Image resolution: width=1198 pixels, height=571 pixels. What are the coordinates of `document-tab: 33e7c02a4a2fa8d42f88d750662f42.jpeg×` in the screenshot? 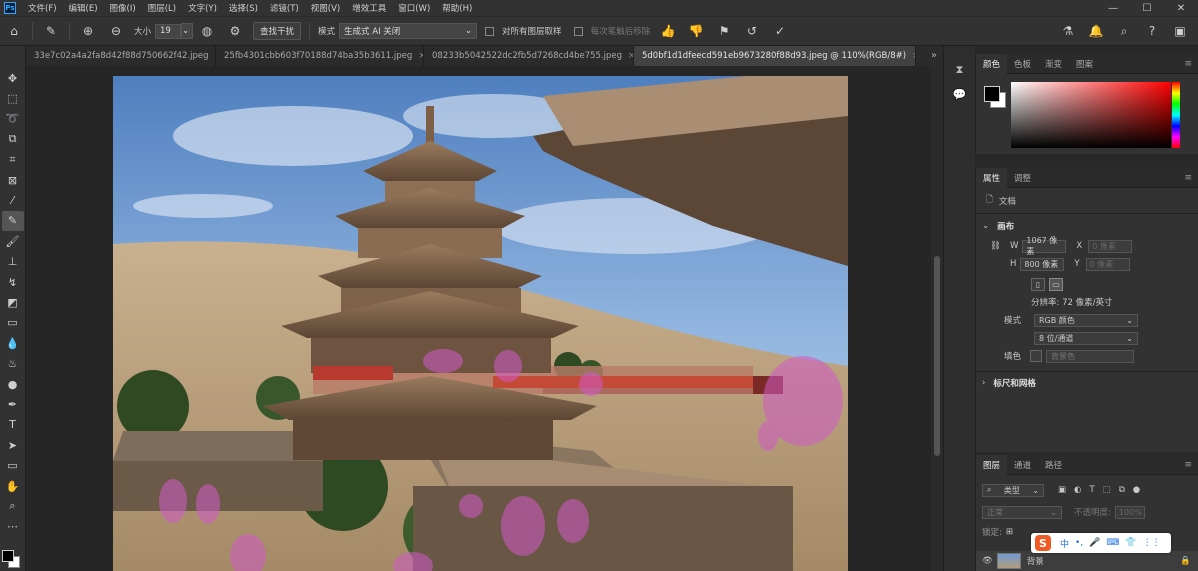 It's located at (121, 56).